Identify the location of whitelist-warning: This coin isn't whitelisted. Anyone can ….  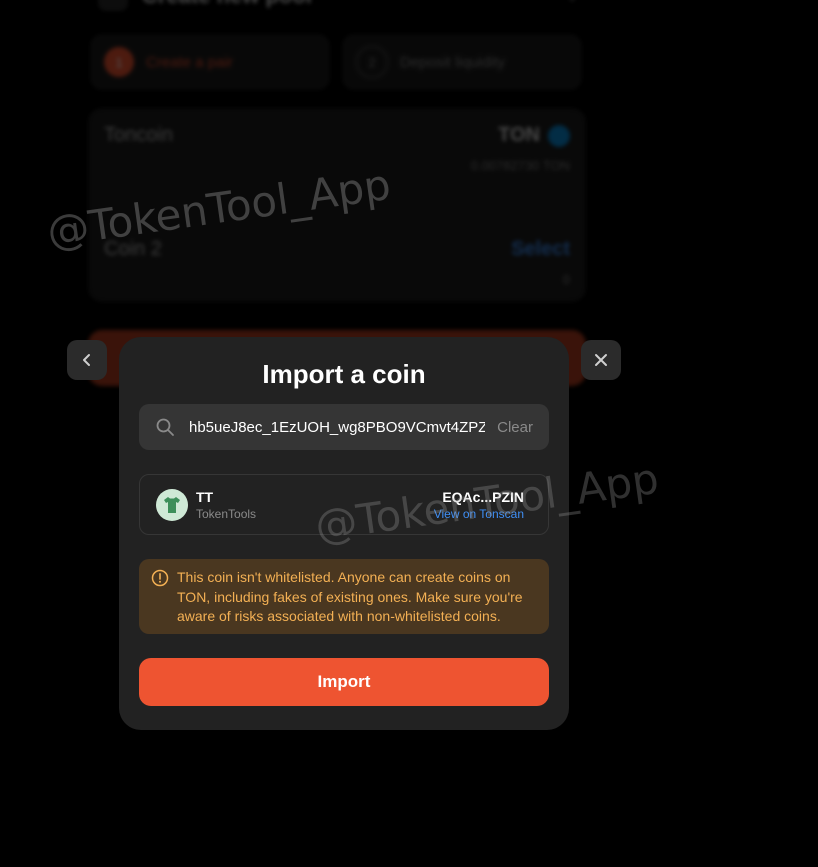
(344, 596).